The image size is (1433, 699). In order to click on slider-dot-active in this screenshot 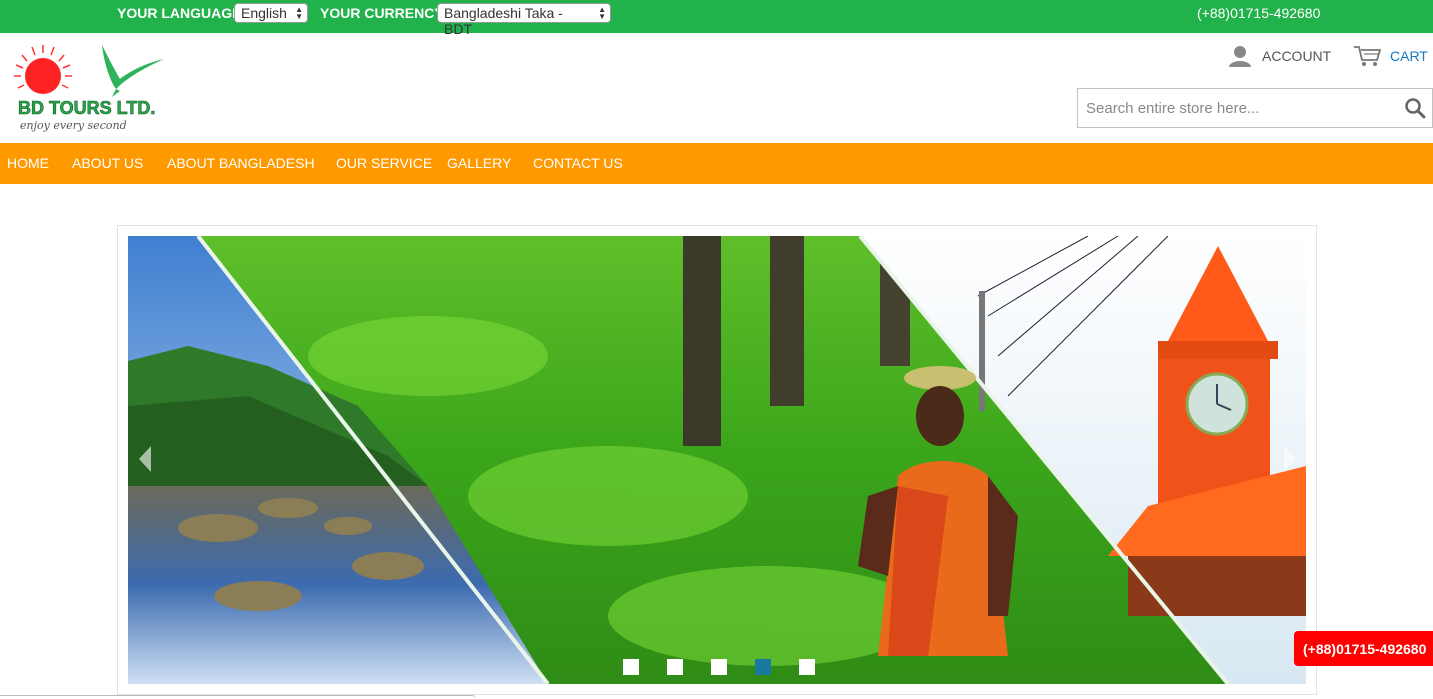, I will do `click(763, 667)`.